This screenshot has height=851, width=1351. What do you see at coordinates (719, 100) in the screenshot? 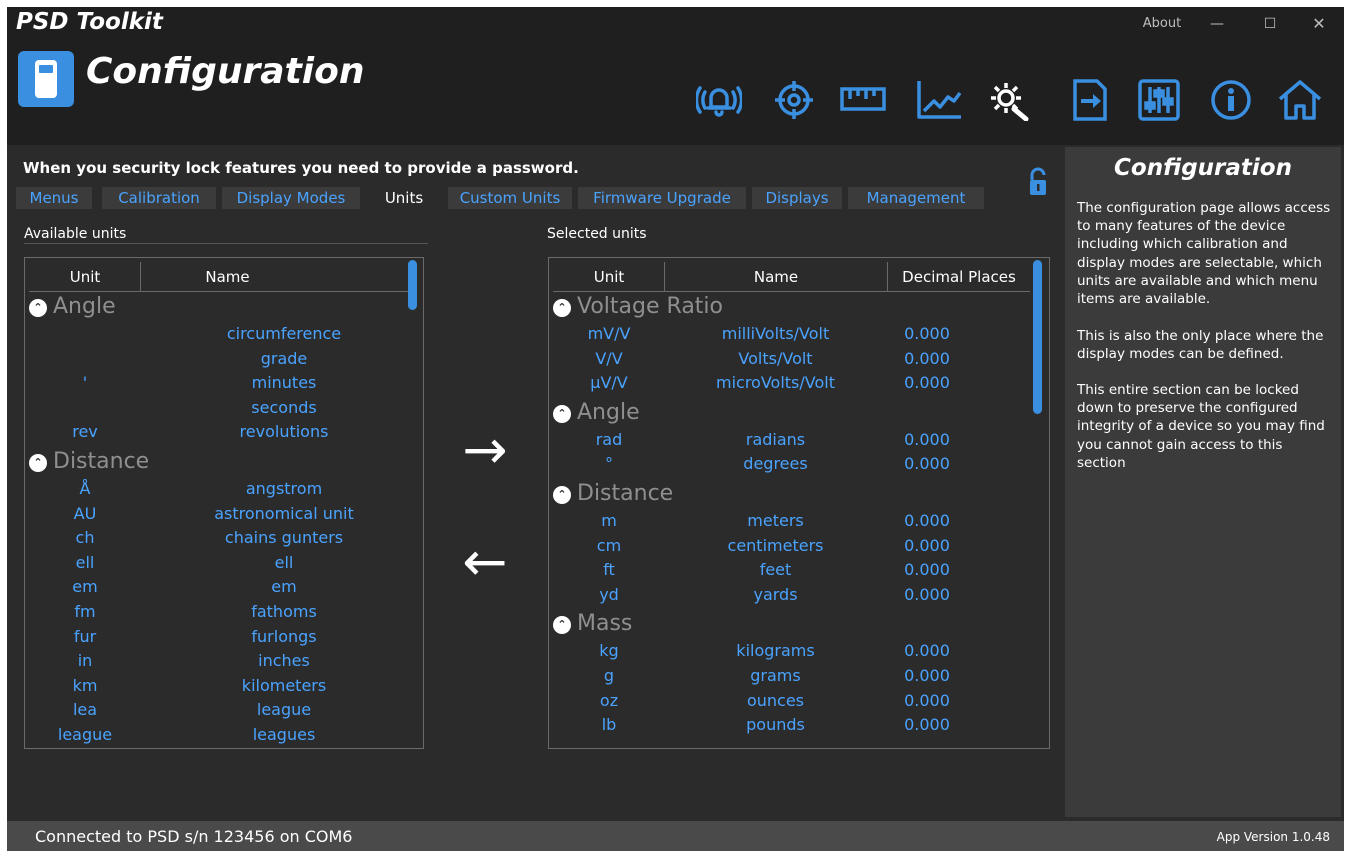
I see `alarm-icon` at bounding box center [719, 100].